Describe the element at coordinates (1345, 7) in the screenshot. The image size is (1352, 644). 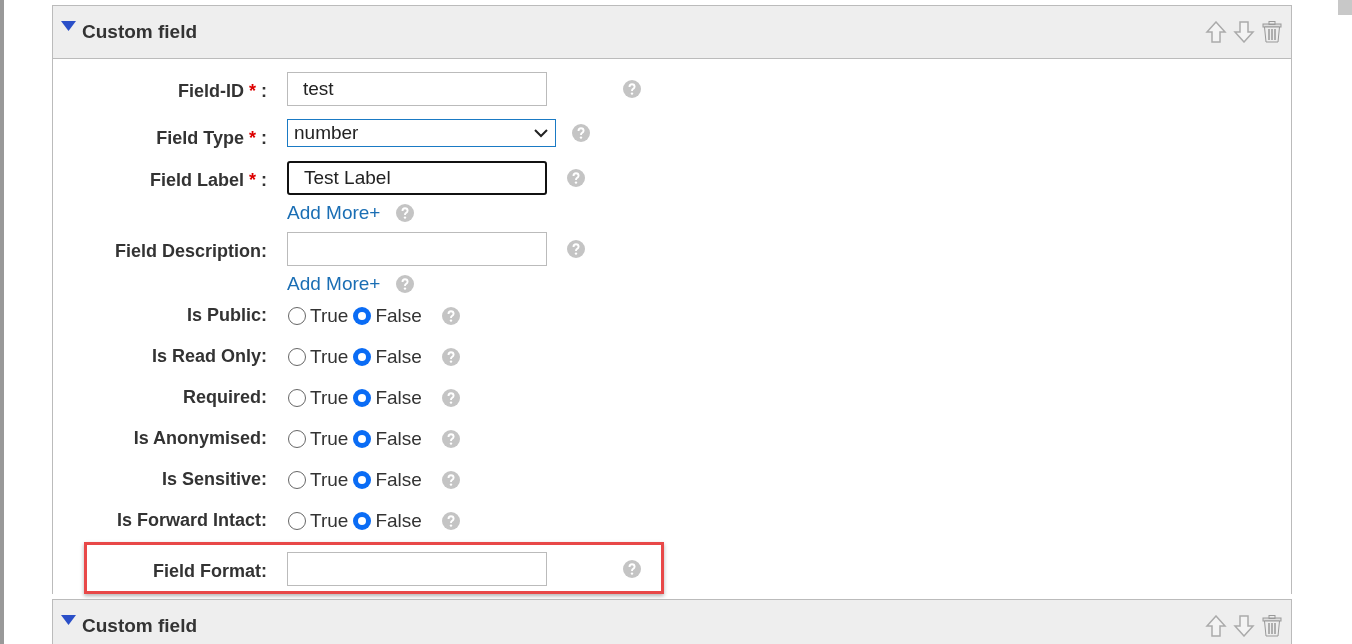
I see `scrollbar-thumb` at that location.